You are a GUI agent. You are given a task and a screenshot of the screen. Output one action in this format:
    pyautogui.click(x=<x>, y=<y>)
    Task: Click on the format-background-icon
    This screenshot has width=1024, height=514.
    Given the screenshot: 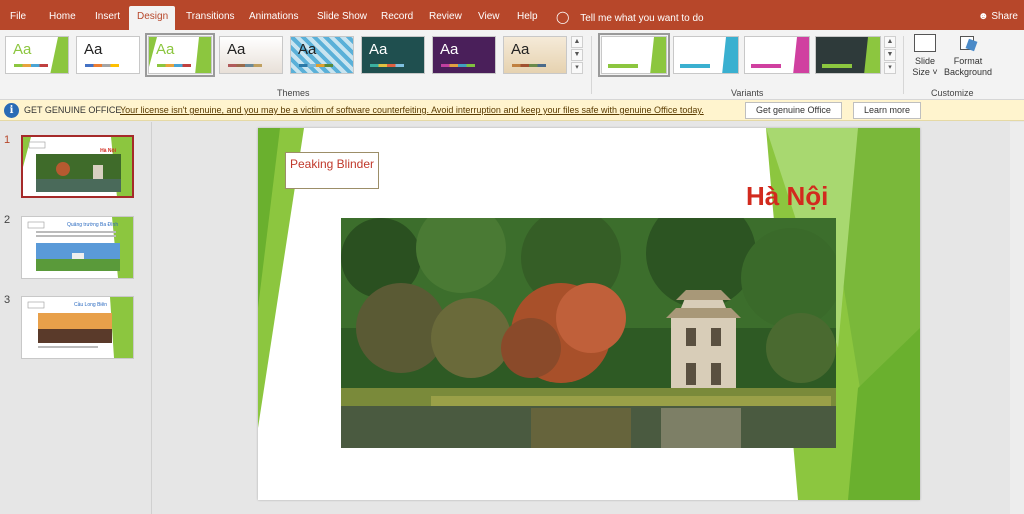 What is the action you would take?
    pyautogui.click(x=968, y=43)
    